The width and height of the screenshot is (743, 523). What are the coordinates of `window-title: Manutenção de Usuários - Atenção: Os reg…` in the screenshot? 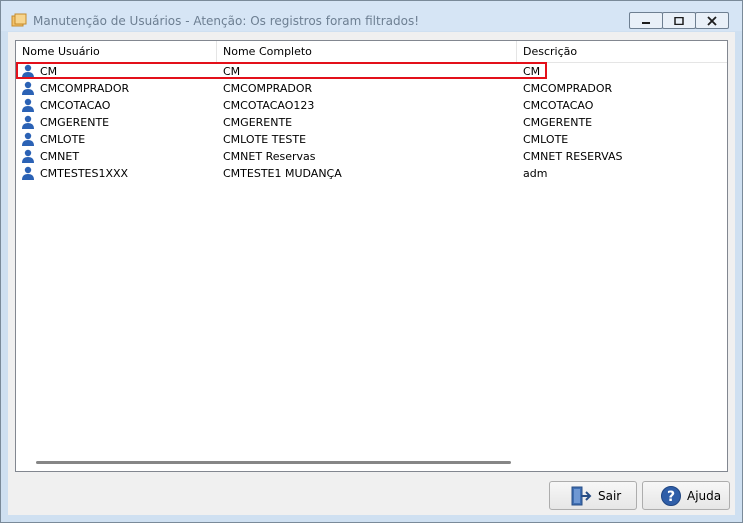 It's located at (226, 21).